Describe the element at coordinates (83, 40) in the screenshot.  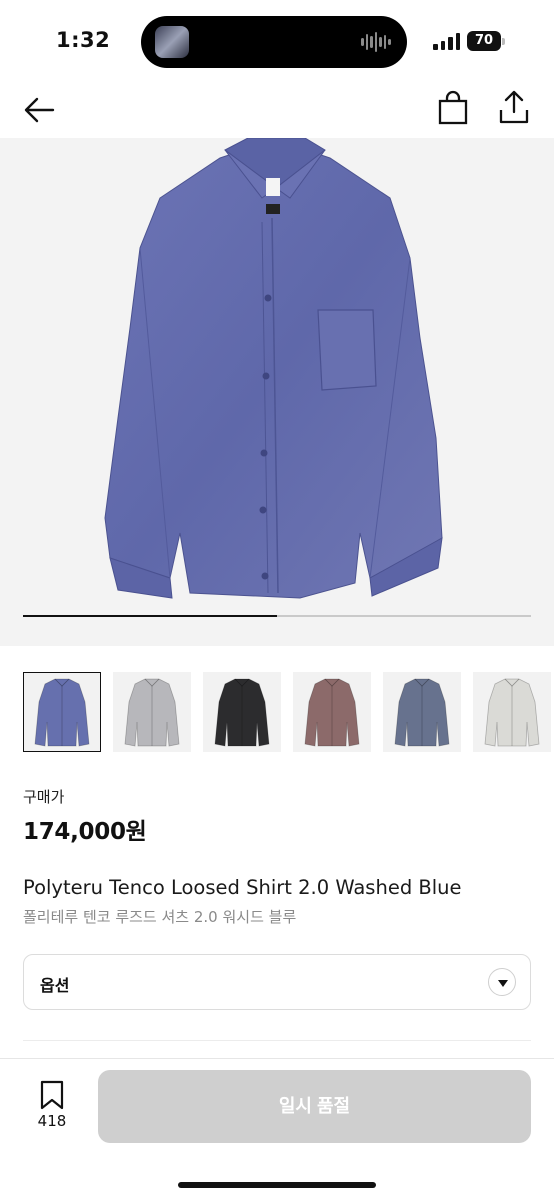
I see `status-time: 1:32` at that location.